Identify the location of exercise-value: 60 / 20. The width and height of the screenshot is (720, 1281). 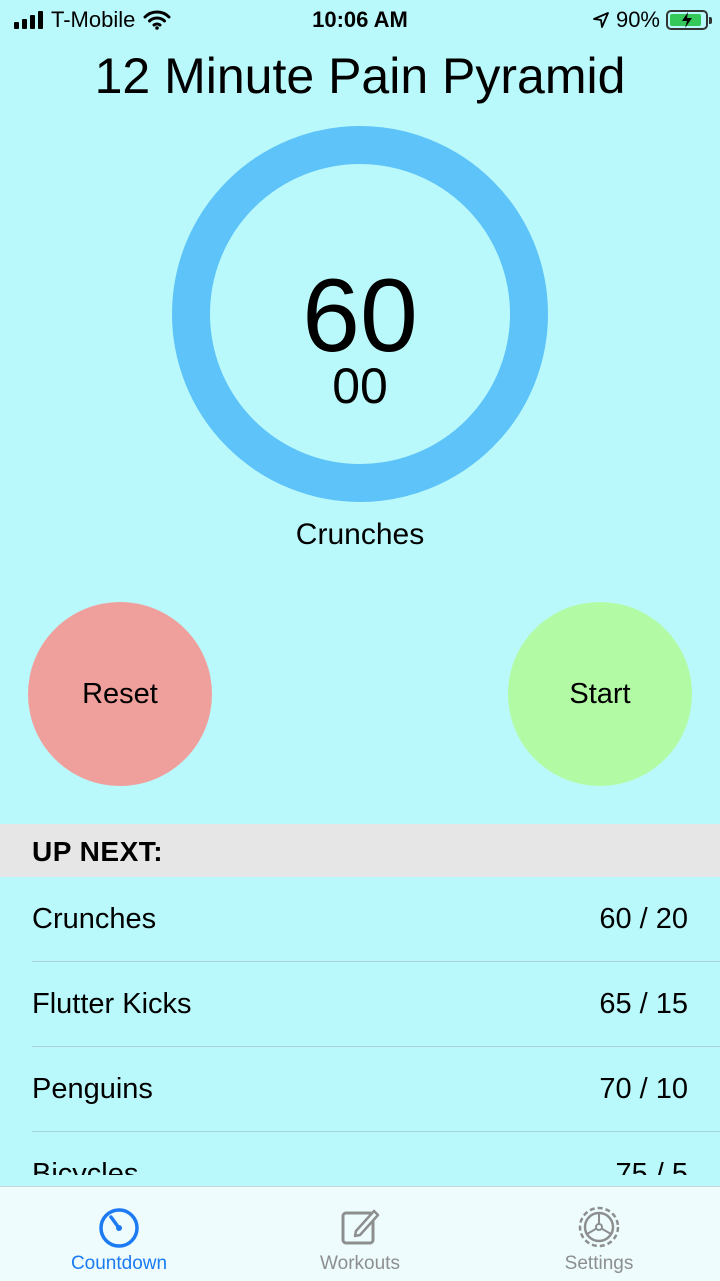
(643, 919).